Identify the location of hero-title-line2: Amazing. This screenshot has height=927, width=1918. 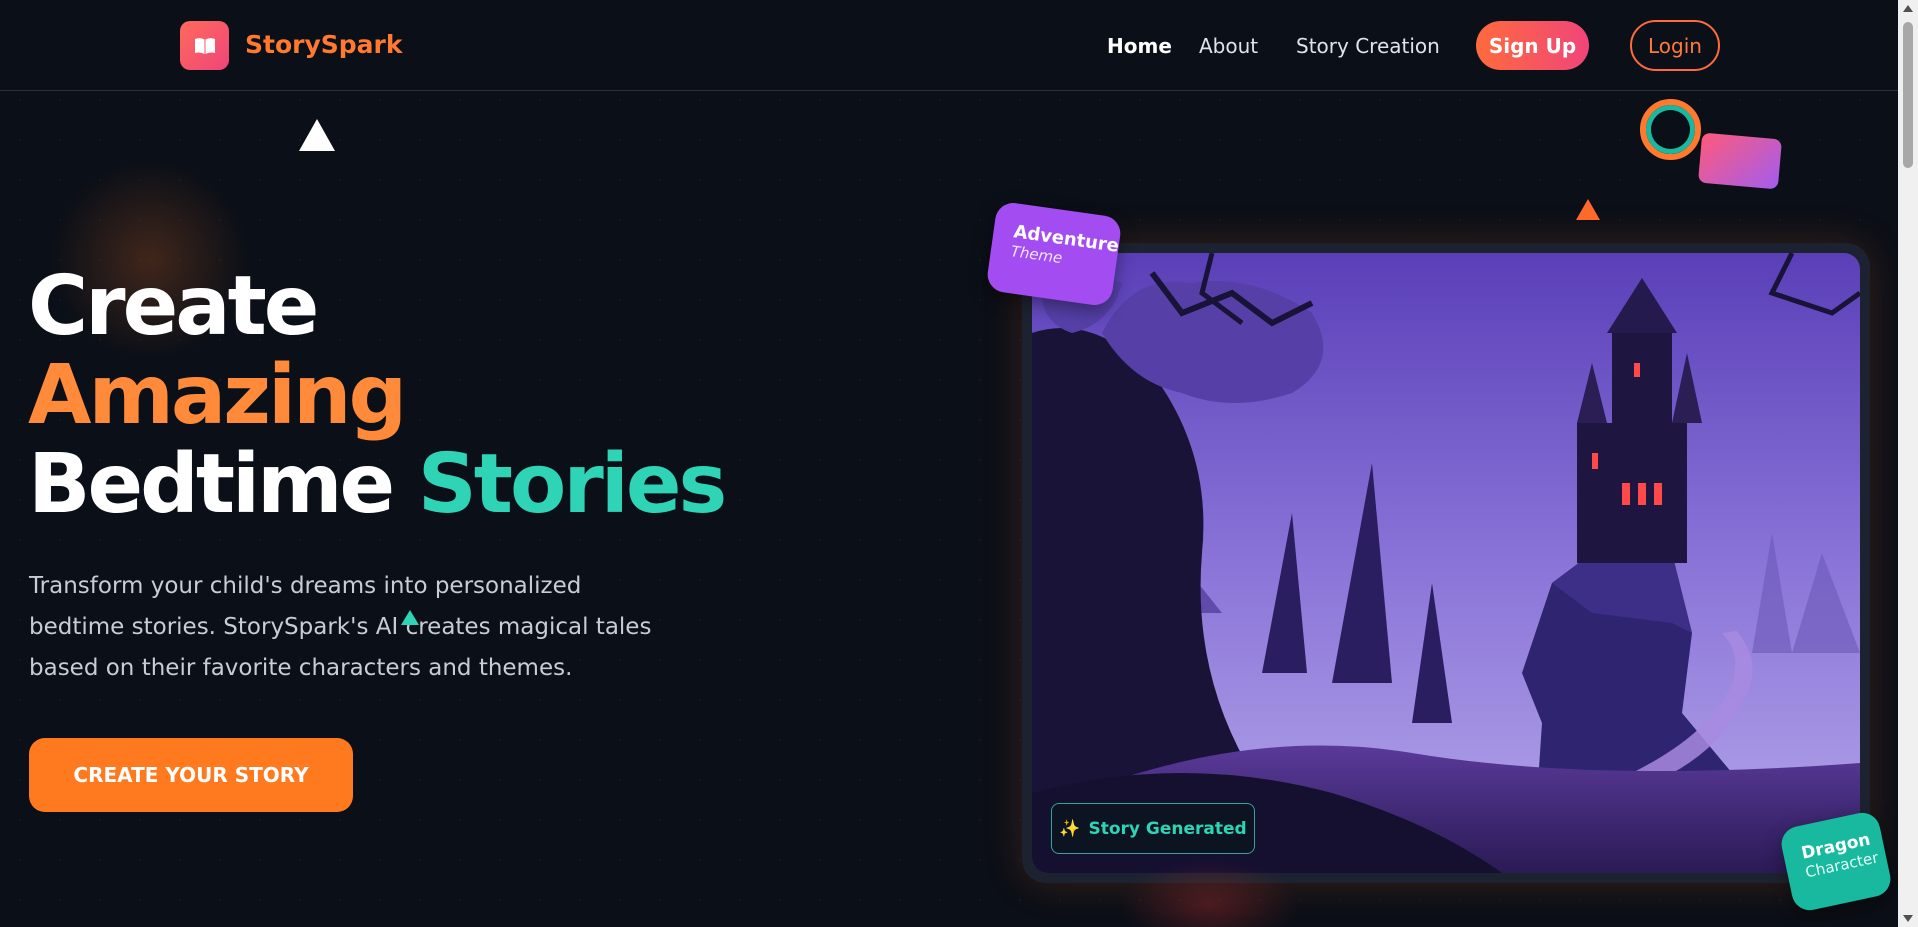
(217, 395).